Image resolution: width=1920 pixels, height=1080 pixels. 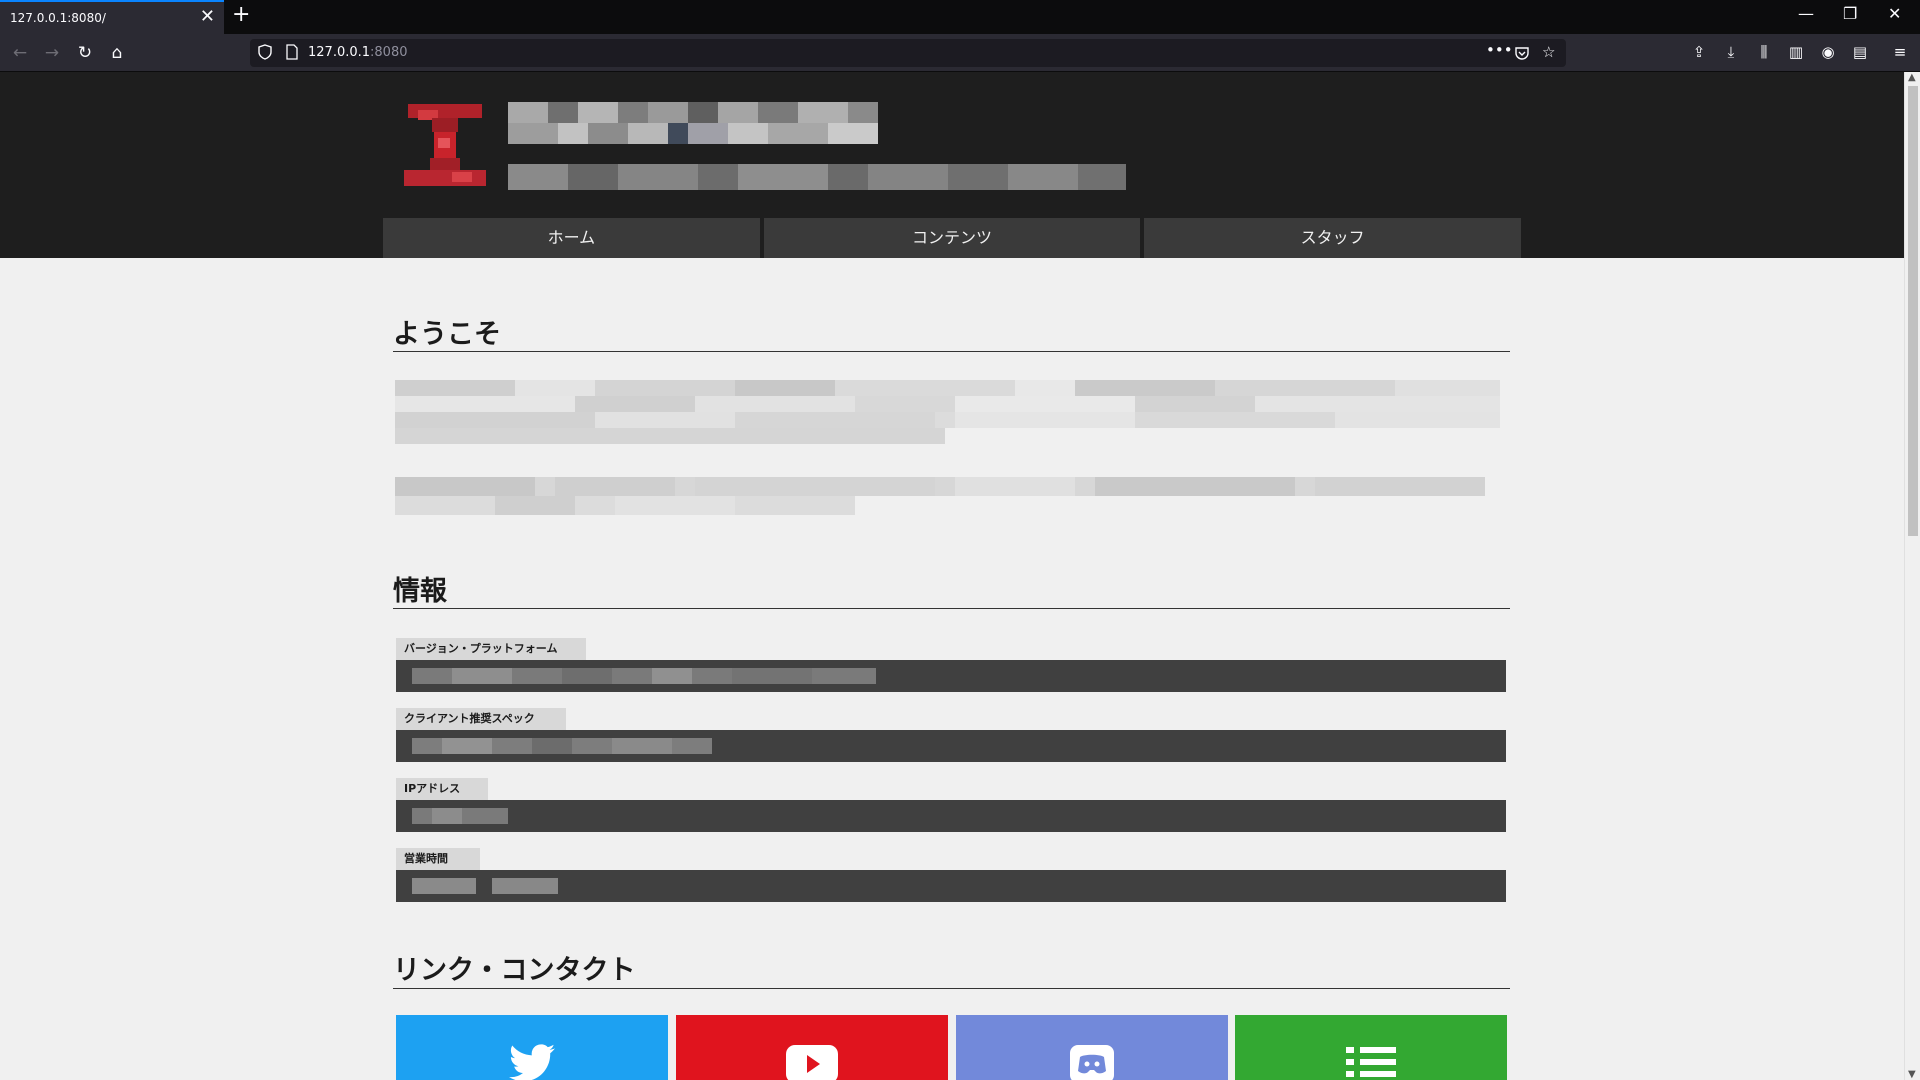 What do you see at coordinates (112, 17) in the screenshot?
I see `browser-tab-active: 127.0.0.1:8080/ ✕` at bounding box center [112, 17].